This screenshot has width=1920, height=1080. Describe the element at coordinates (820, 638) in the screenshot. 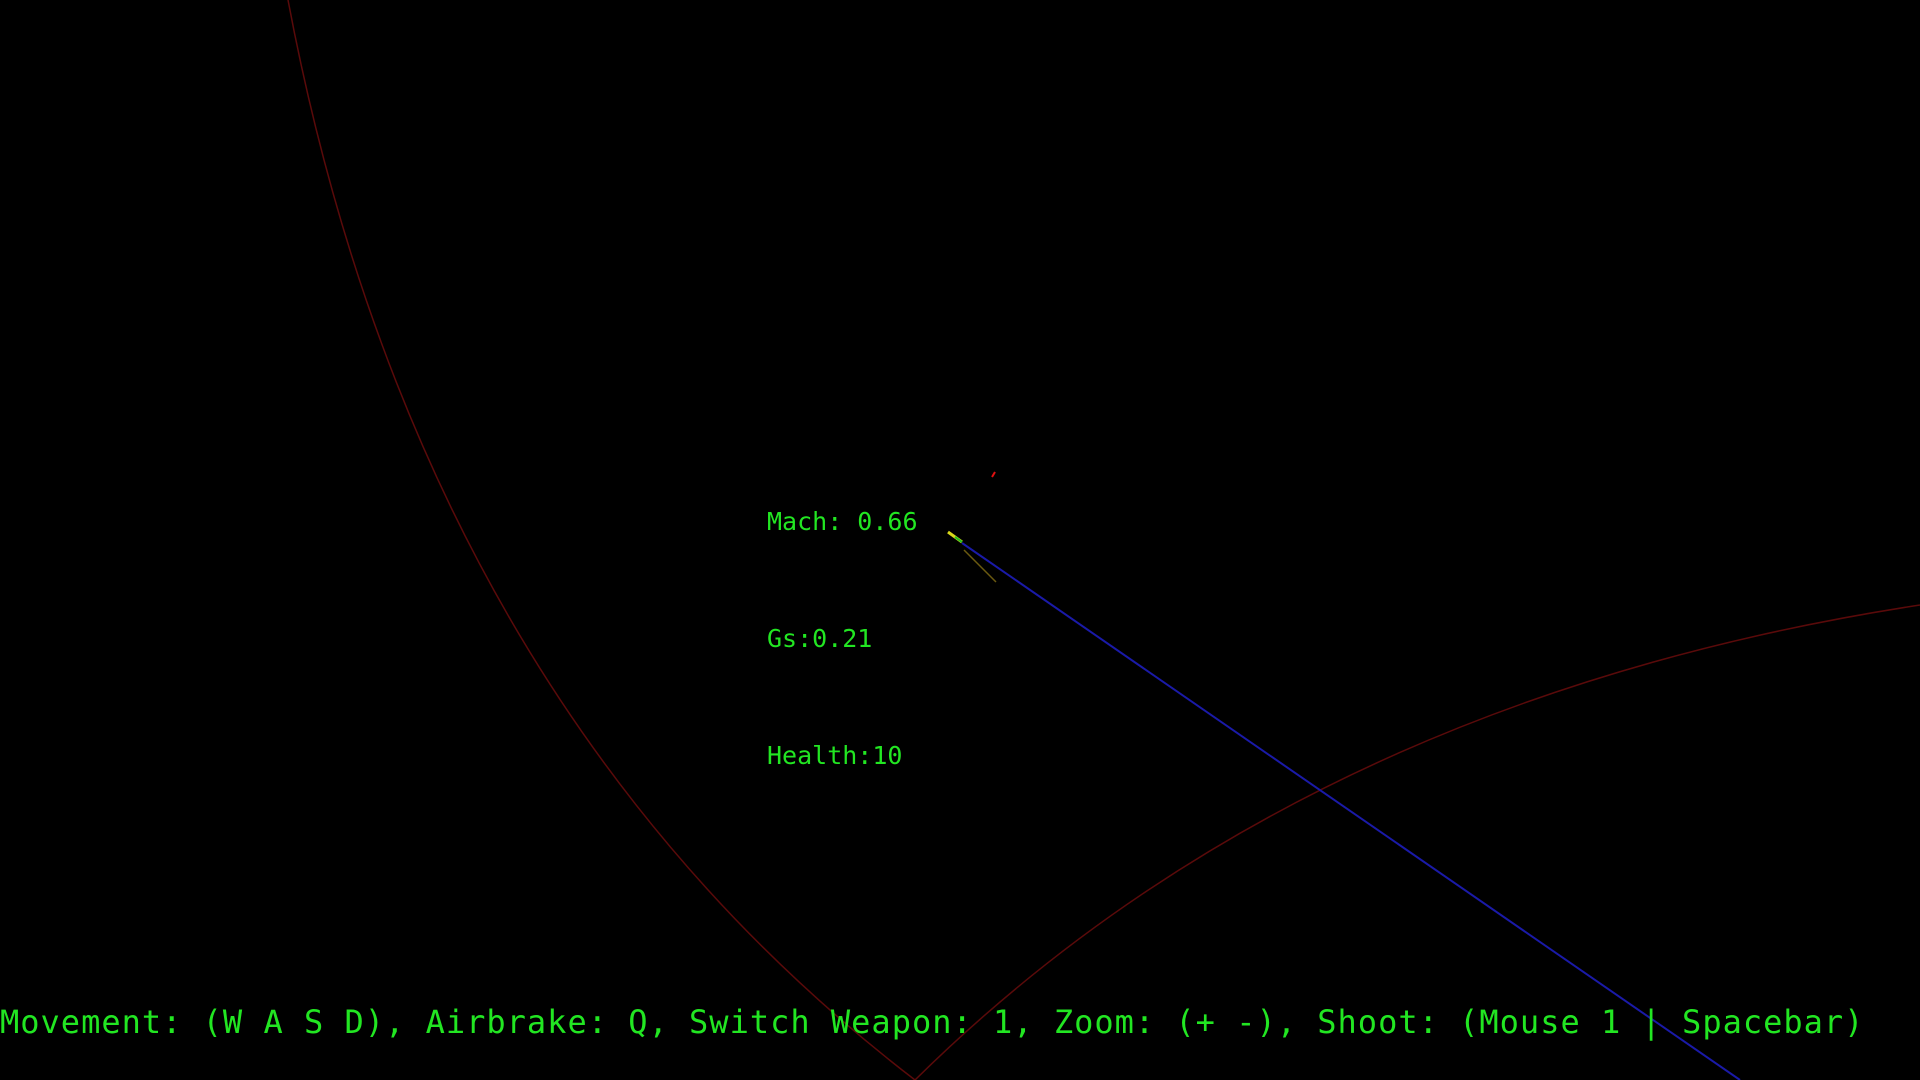

I see `gs-readout: Gs:0.21` at that location.